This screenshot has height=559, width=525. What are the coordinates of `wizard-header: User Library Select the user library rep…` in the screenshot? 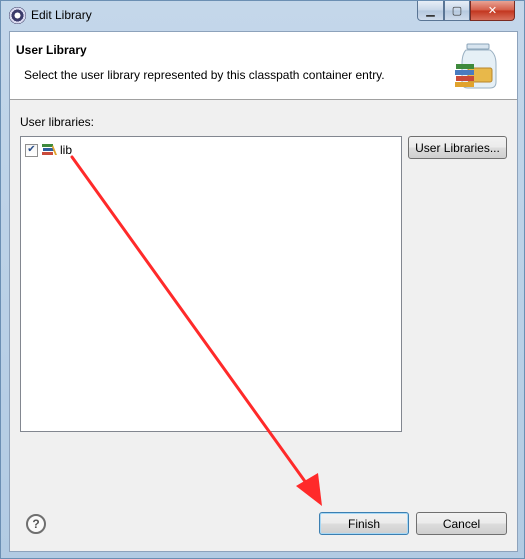 It's located at (263, 66).